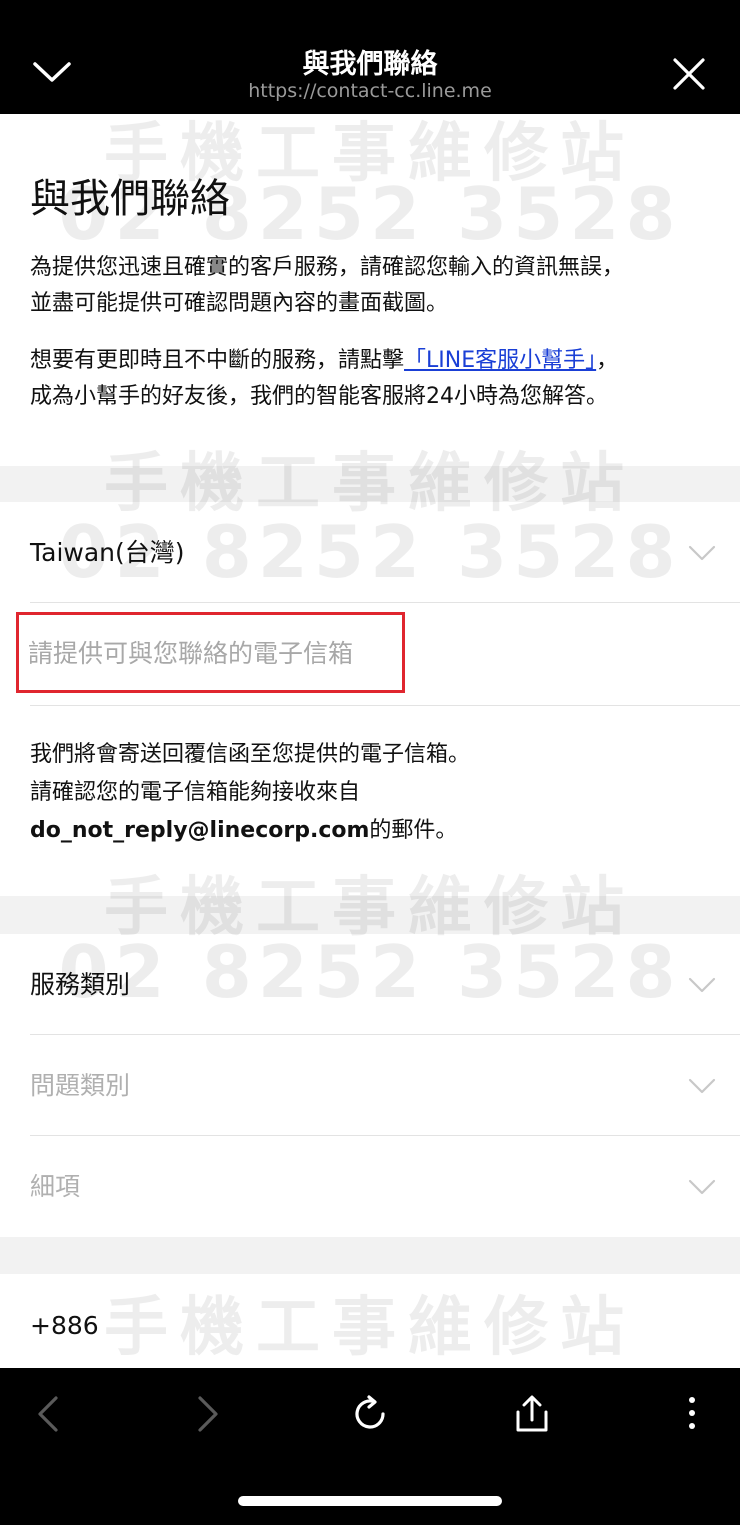  I want to click on header-url: https://contact-cc.line.me, so click(370, 91).